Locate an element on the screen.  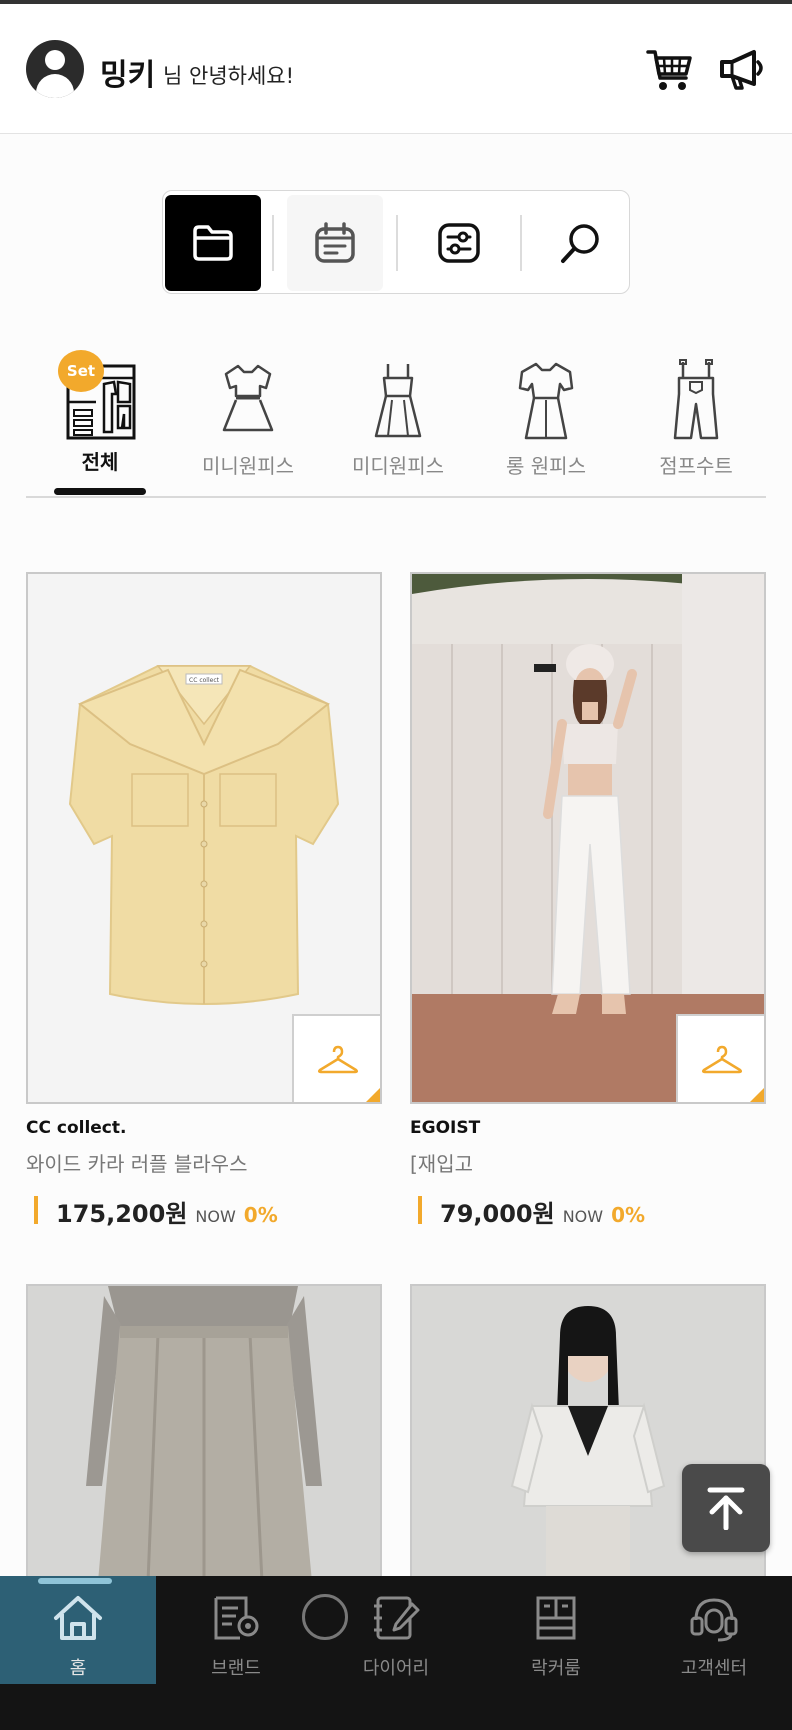
scroll-to-top-button is located at coordinates (726, 1508).